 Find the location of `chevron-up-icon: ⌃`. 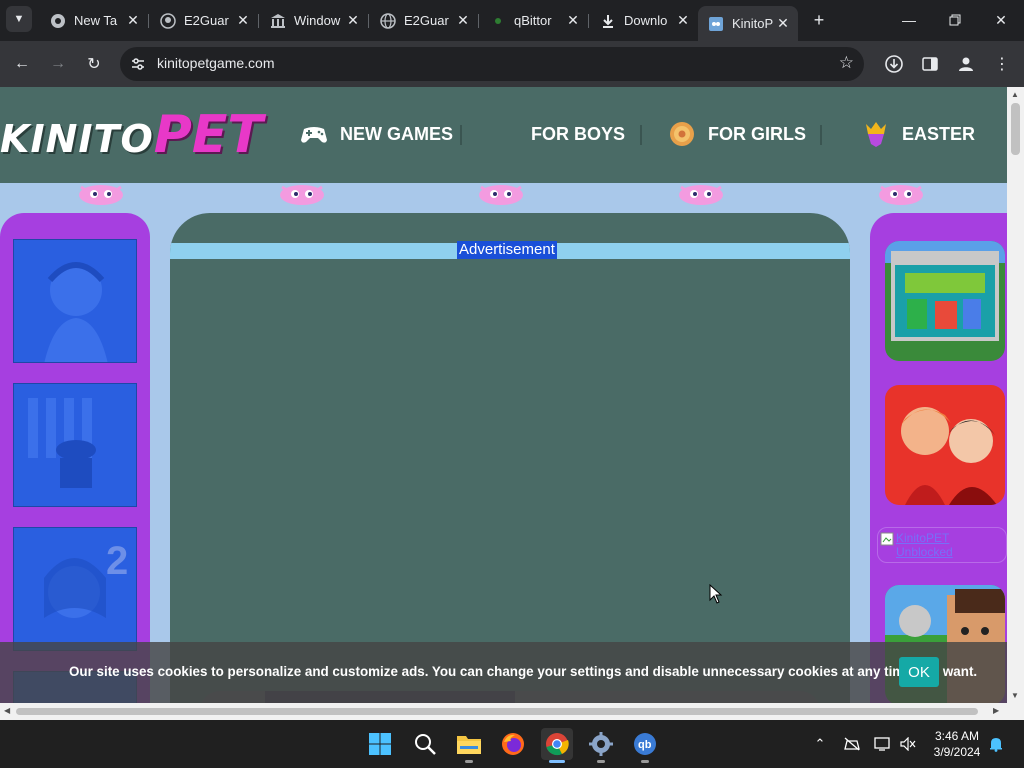

chevron-up-icon: ⌃ is located at coordinates (820, 744).